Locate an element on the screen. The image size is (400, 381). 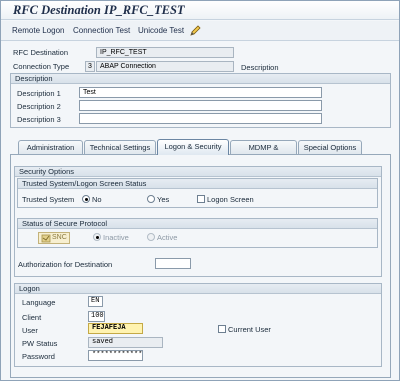
user-input: FEJAFEJA is located at coordinates (115, 328).